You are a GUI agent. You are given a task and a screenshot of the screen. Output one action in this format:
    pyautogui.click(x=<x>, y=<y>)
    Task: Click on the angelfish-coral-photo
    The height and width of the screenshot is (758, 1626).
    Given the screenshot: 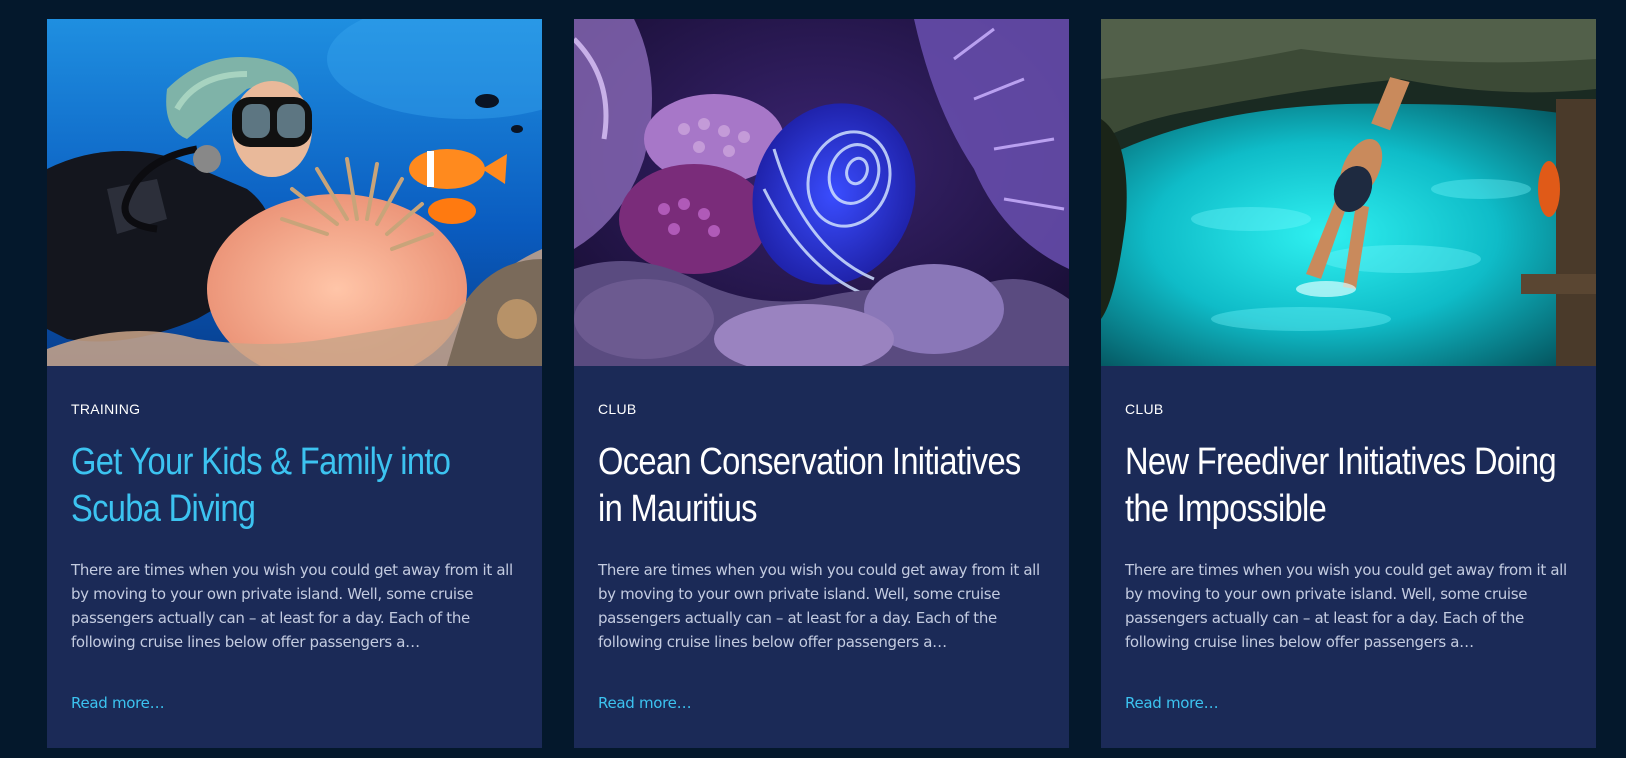 What is the action you would take?
    pyautogui.click(x=821, y=192)
    